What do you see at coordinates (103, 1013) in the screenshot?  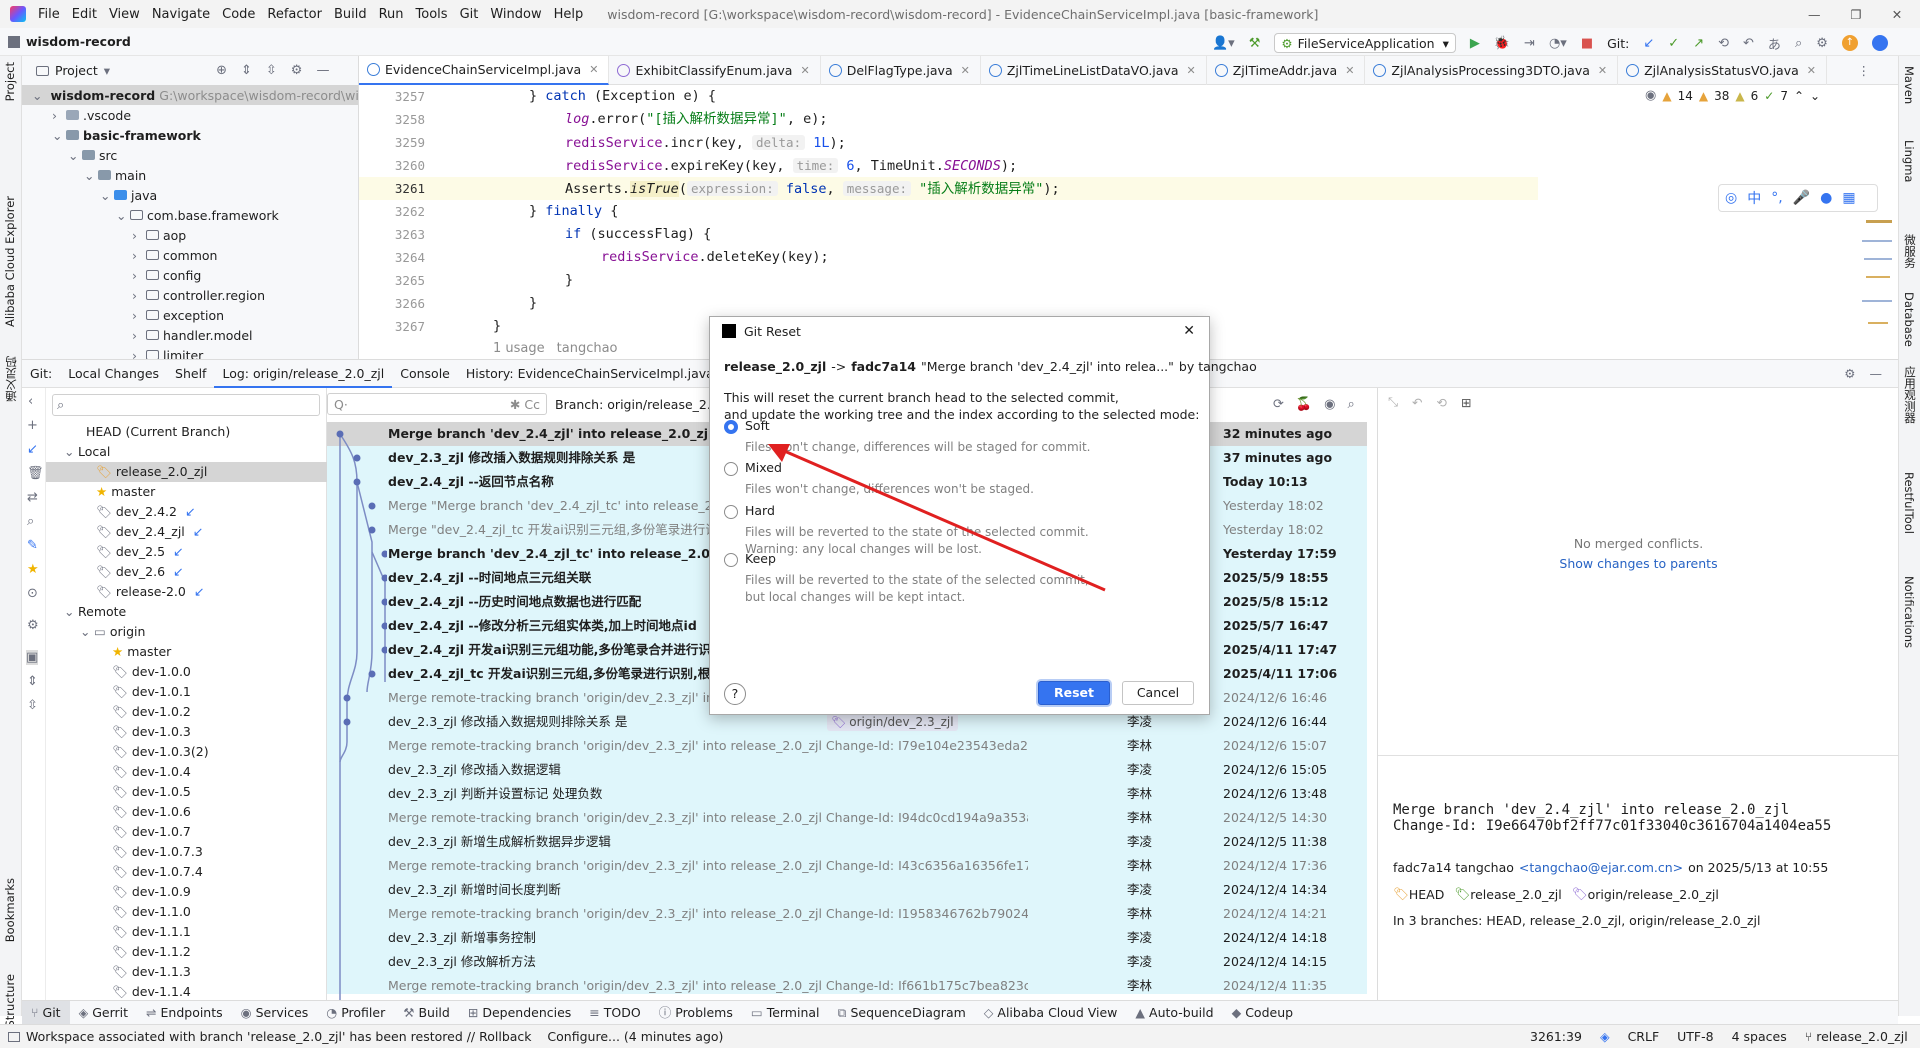 I see `bottom-tab: ◈ Gerrit` at bounding box center [103, 1013].